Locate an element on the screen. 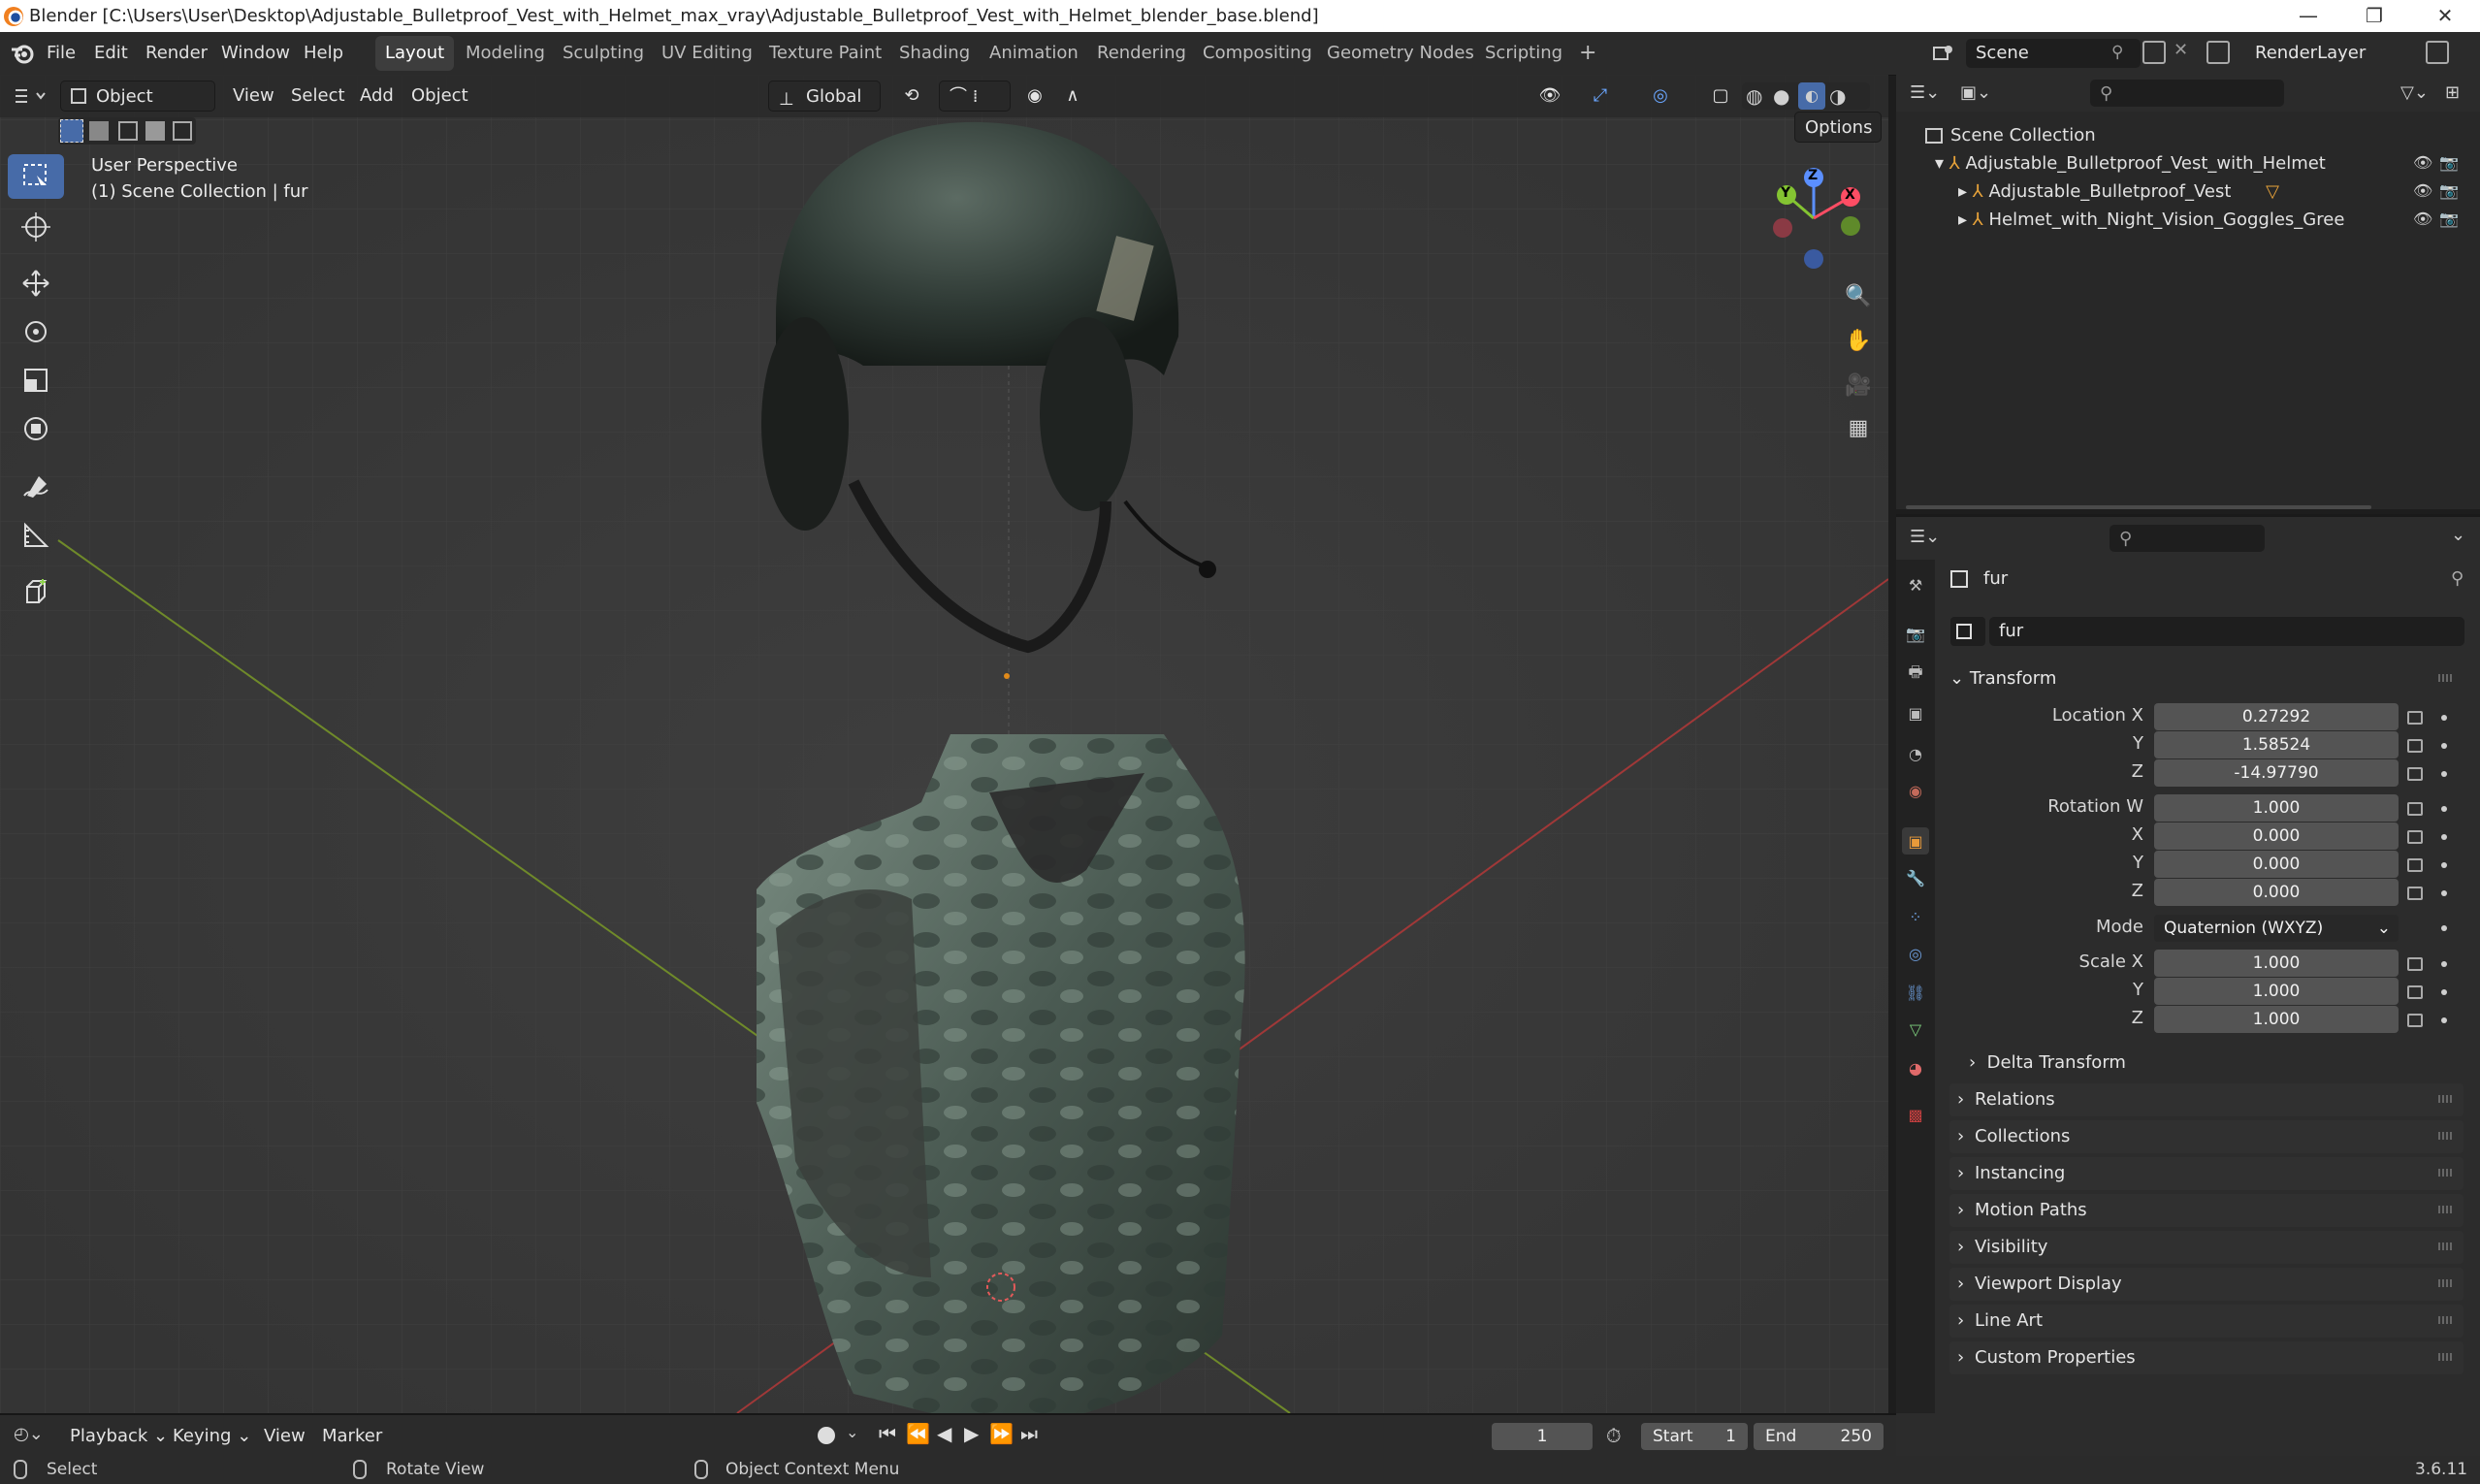  current-frame-field: 1 is located at coordinates (1542, 1436).